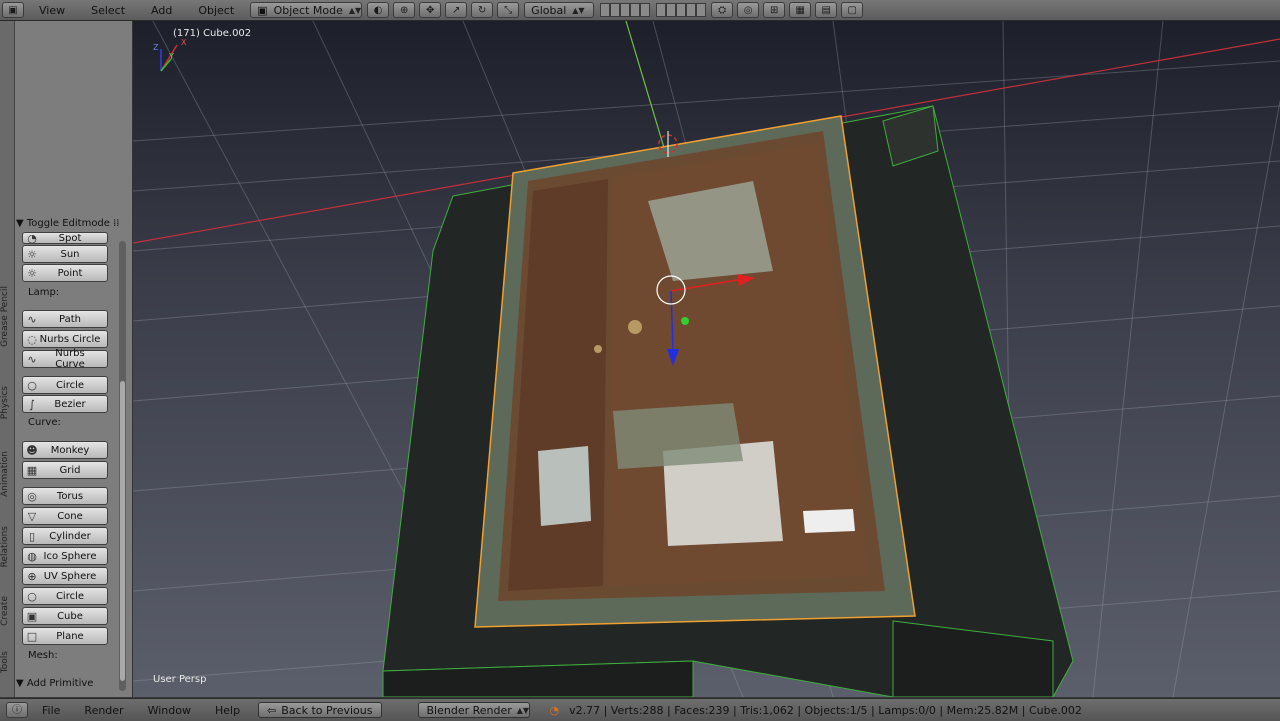  Describe the element at coordinates (774, 10) in the screenshot. I see `snap-icon: ⊞` at that location.